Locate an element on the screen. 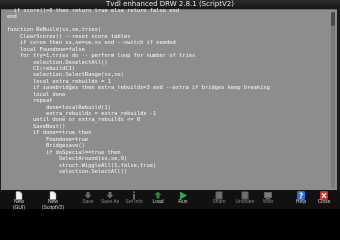 The height and width of the screenshot is (240, 340). close-label: Close is located at coordinates (324, 202).